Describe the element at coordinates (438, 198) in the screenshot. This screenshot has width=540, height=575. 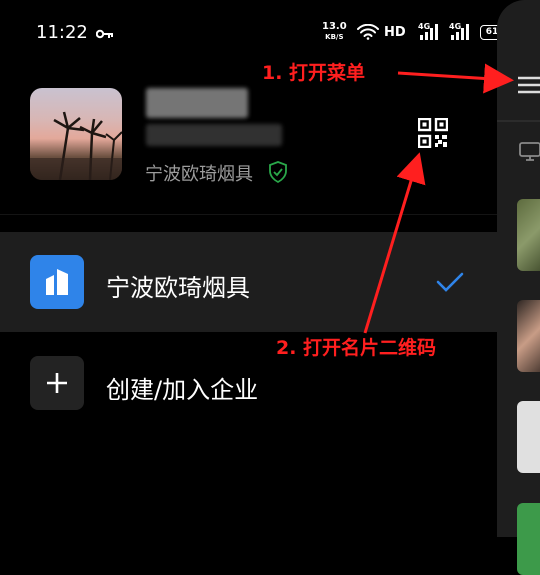
I see `annotation-arrows` at that location.